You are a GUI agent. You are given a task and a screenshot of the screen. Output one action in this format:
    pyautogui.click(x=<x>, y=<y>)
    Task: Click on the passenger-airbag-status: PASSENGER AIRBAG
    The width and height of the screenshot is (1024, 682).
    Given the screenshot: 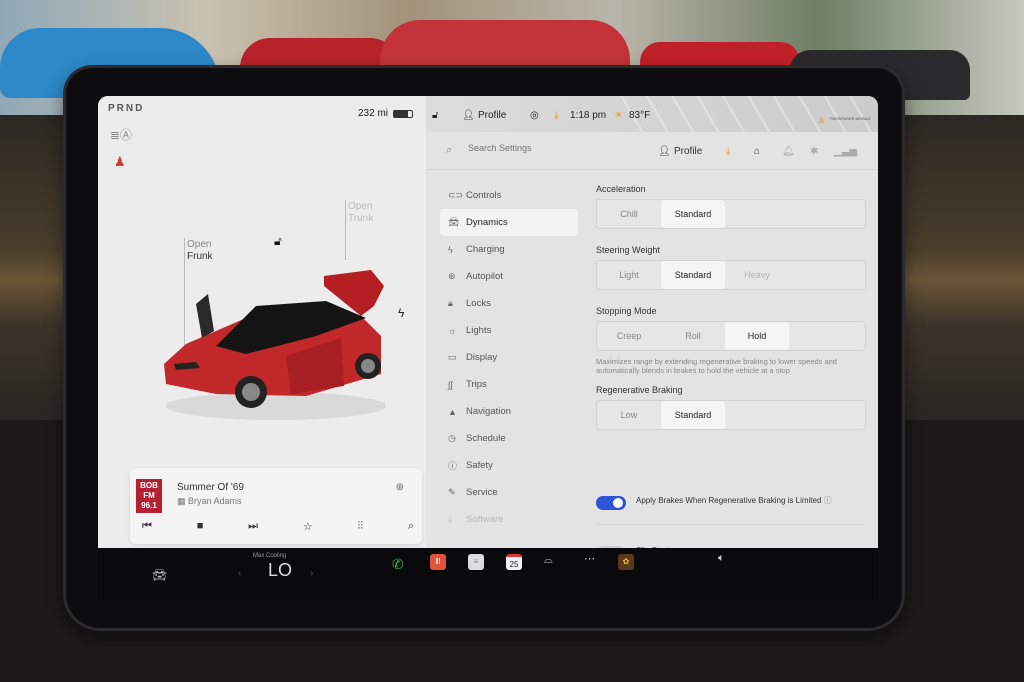 What is the action you would take?
    pyautogui.click(x=850, y=118)
    